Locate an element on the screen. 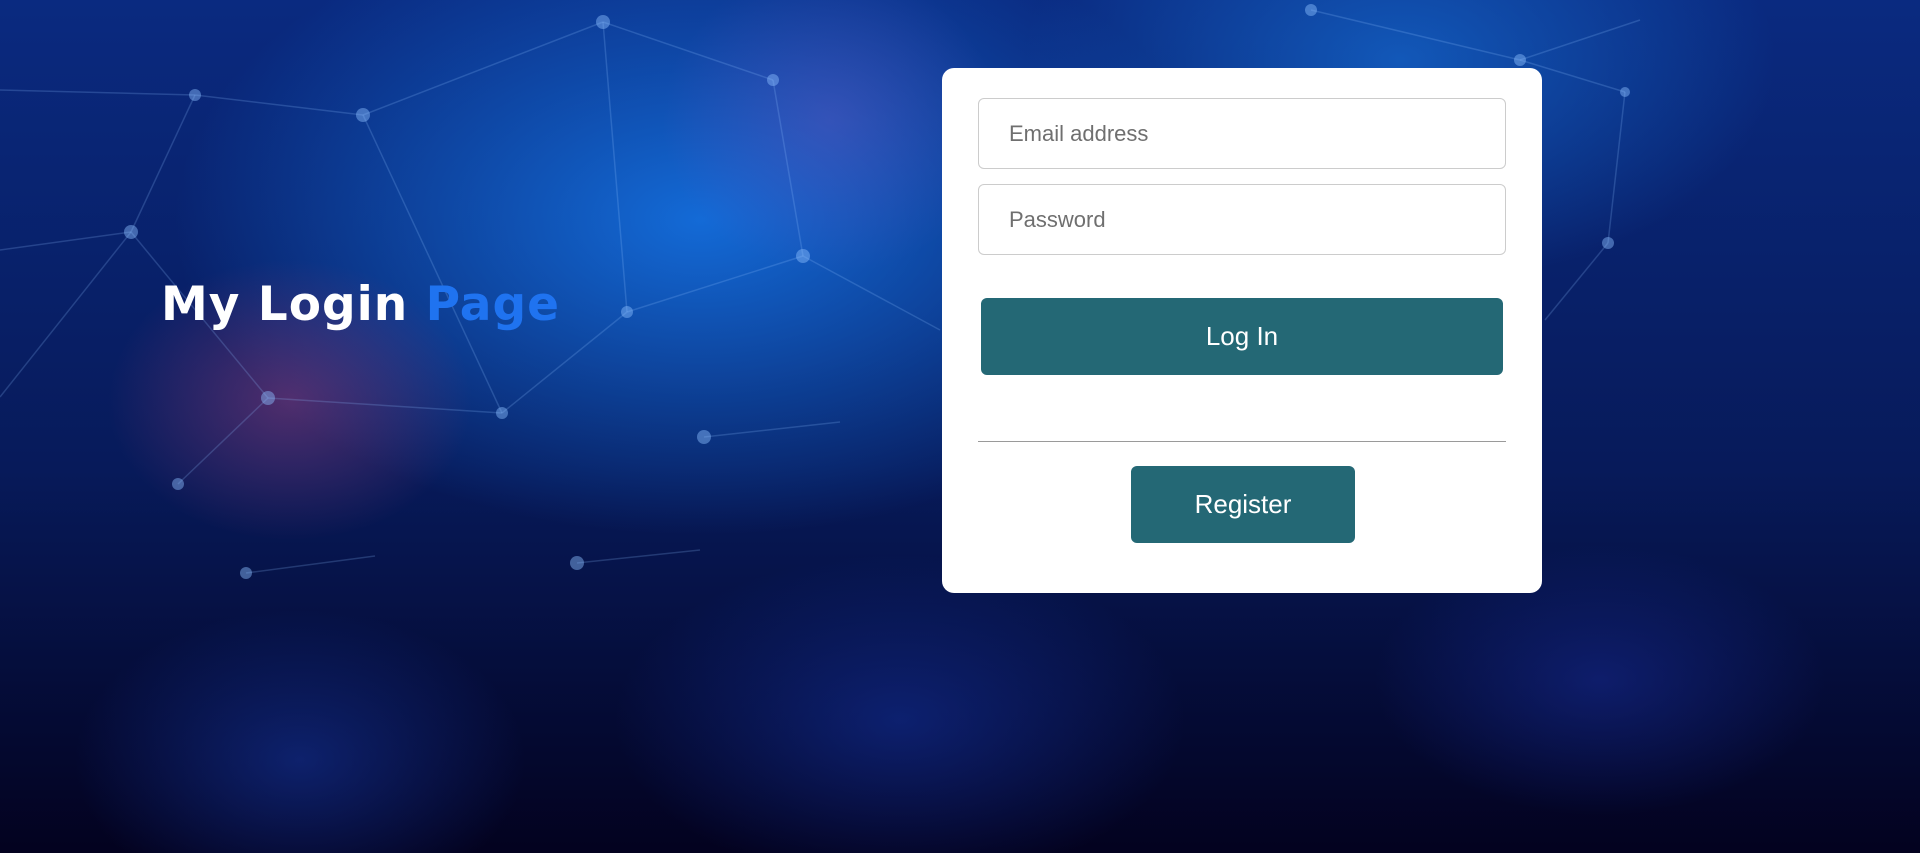 The image size is (1920, 853). page-title: My Login Page is located at coordinates (360, 304).